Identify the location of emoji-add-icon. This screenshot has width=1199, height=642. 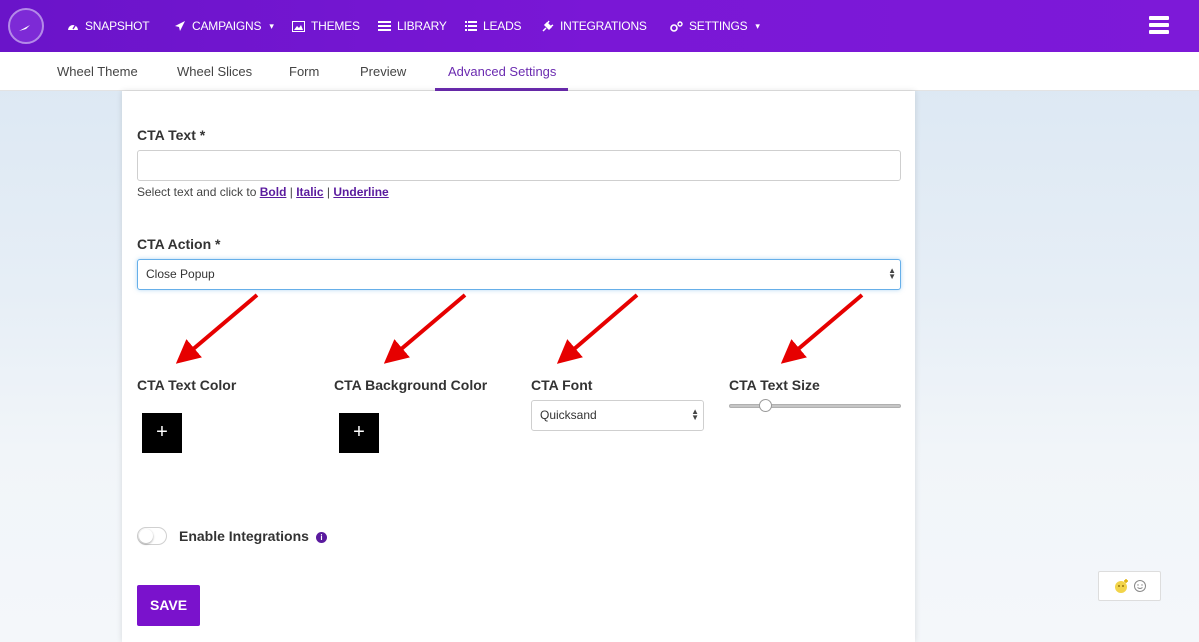
(1121, 586).